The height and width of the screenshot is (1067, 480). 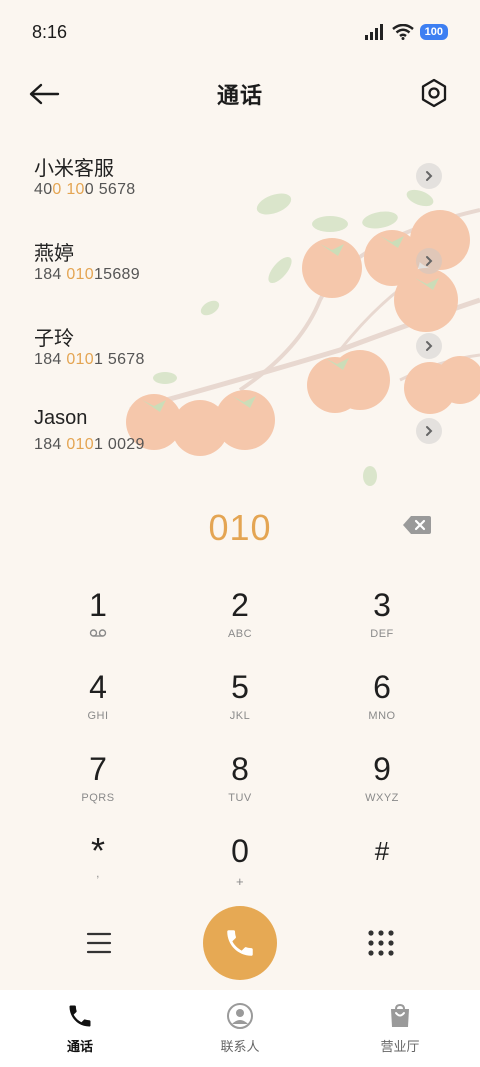 What do you see at coordinates (382, 716) in the screenshot?
I see `key-letters: MNO` at bounding box center [382, 716].